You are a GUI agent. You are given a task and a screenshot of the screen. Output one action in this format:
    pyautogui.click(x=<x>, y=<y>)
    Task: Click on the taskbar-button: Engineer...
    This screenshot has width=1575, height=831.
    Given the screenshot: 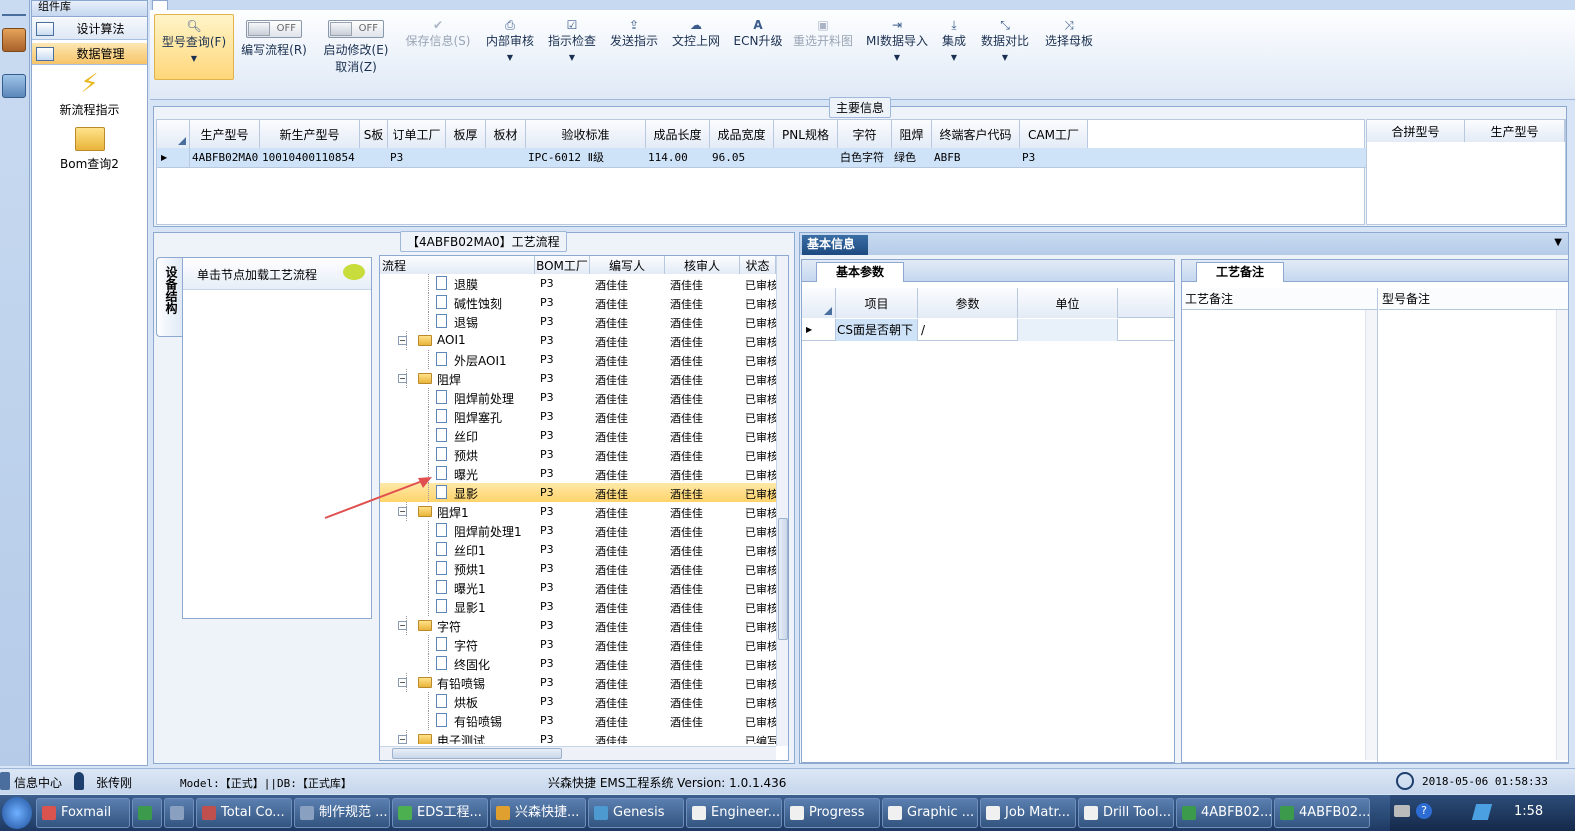 What is the action you would take?
    pyautogui.click(x=734, y=813)
    